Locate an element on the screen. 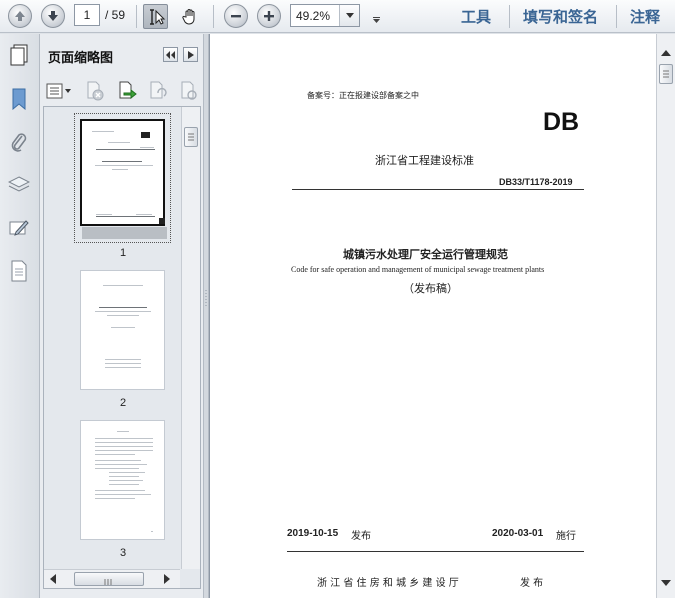 This screenshot has height=598, width=675. pages-icon is located at coordinates (19, 55).